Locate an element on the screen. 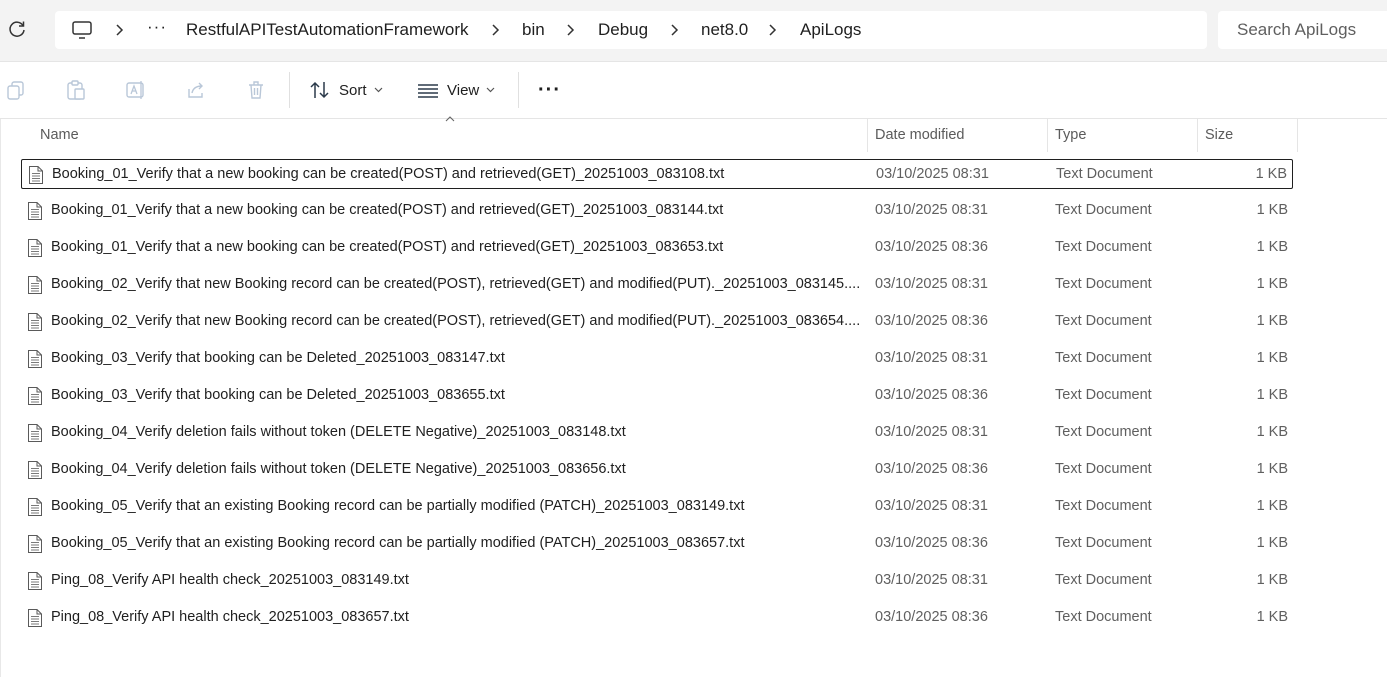  column-header-size: Size is located at coordinates (1219, 135).